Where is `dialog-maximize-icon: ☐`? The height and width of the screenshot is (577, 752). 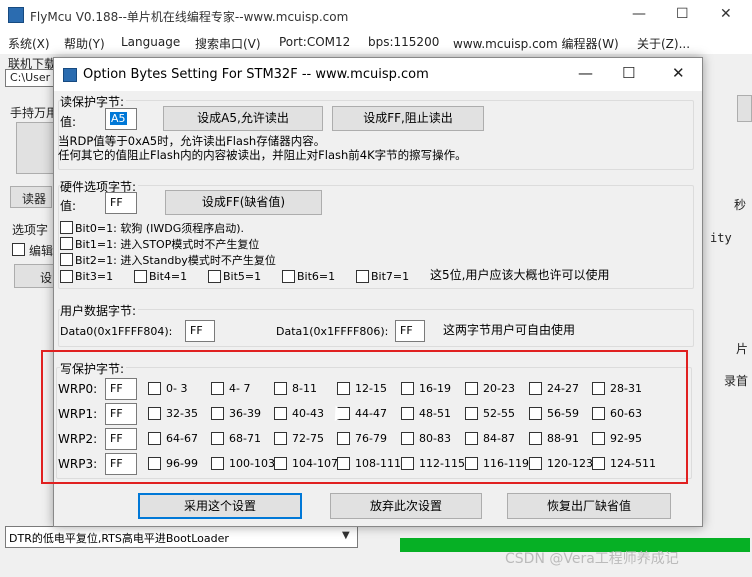
dialog-maximize-icon: ☐ is located at coordinates (628, 73).